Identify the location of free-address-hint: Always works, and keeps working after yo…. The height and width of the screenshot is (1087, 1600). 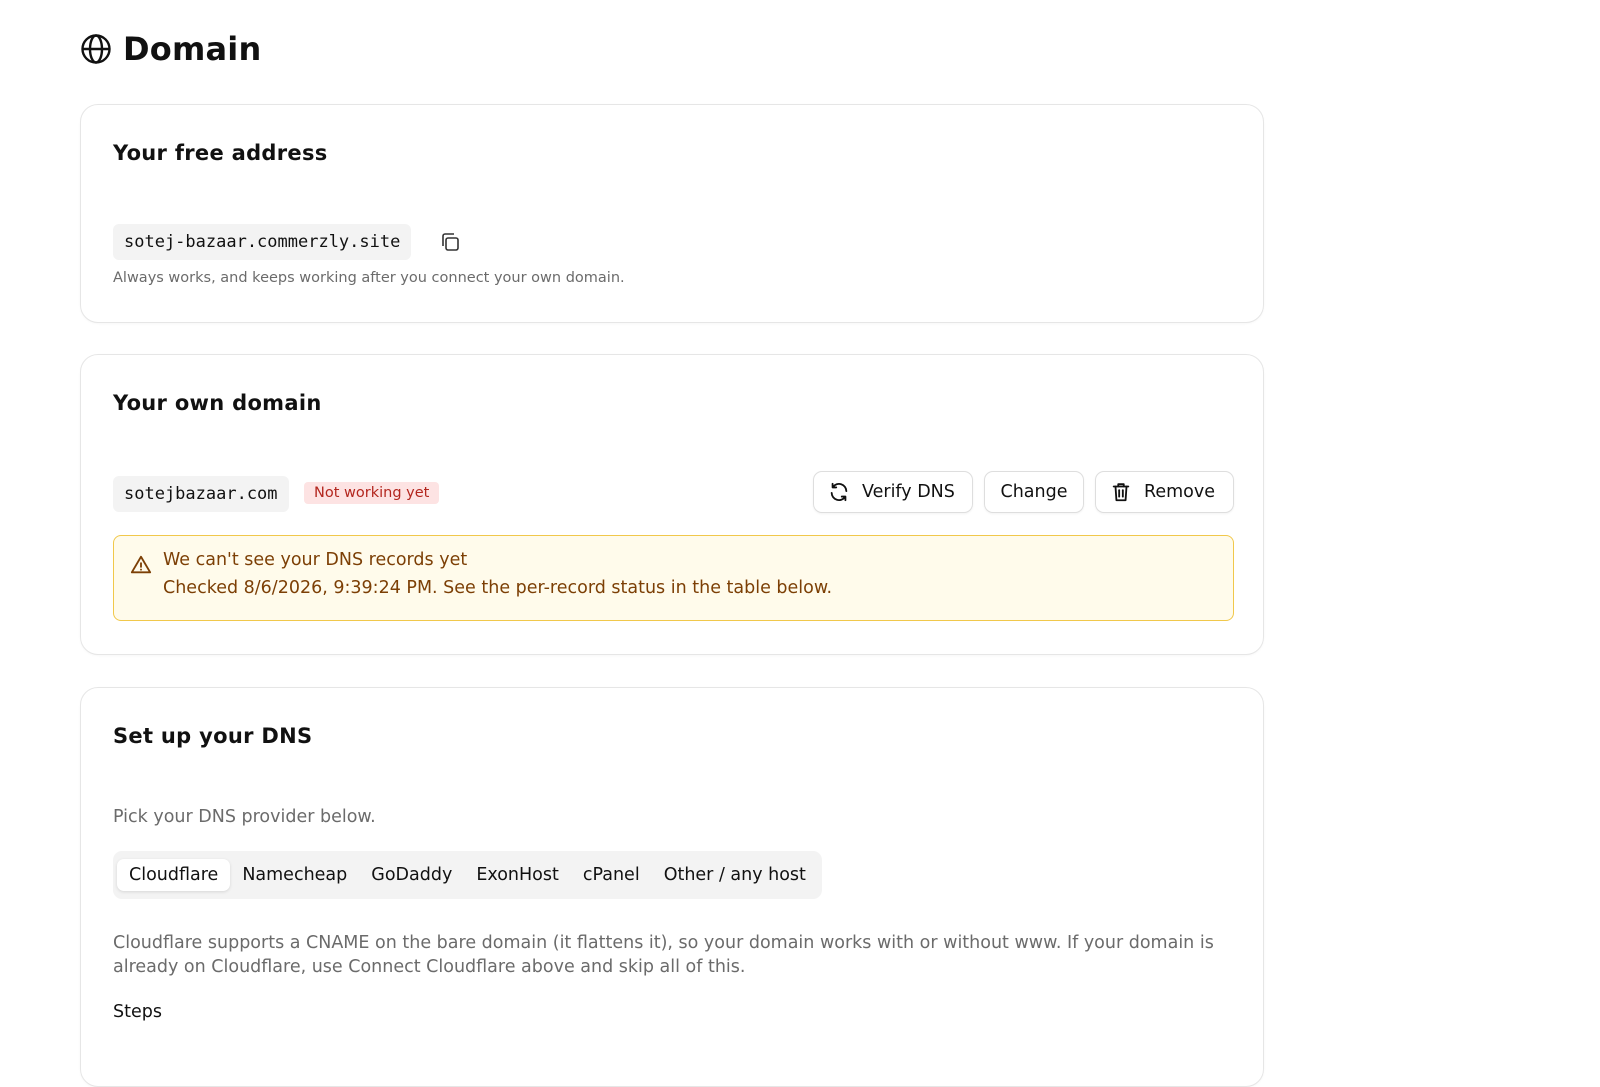
(369, 278).